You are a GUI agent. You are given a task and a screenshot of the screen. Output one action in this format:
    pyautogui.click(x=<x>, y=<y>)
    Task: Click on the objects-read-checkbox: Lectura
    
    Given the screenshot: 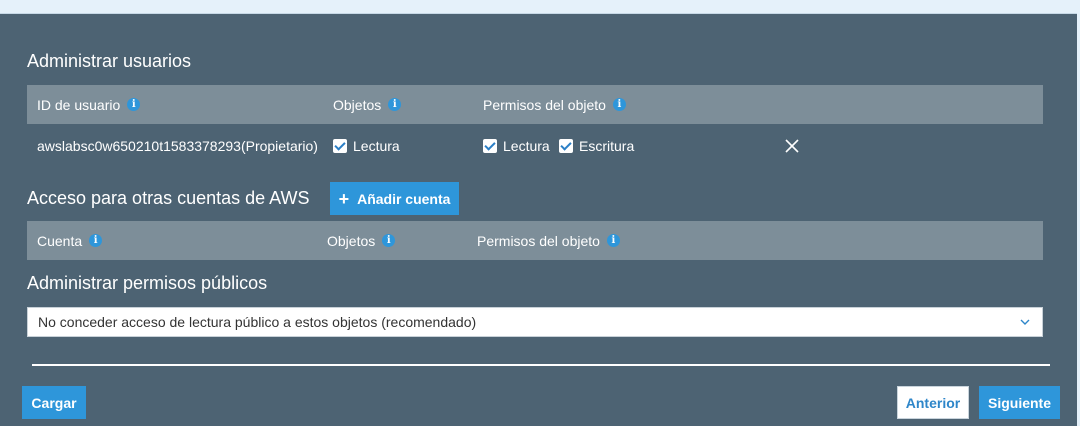 What is the action you would take?
    pyautogui.click(x=366, y=146)
    